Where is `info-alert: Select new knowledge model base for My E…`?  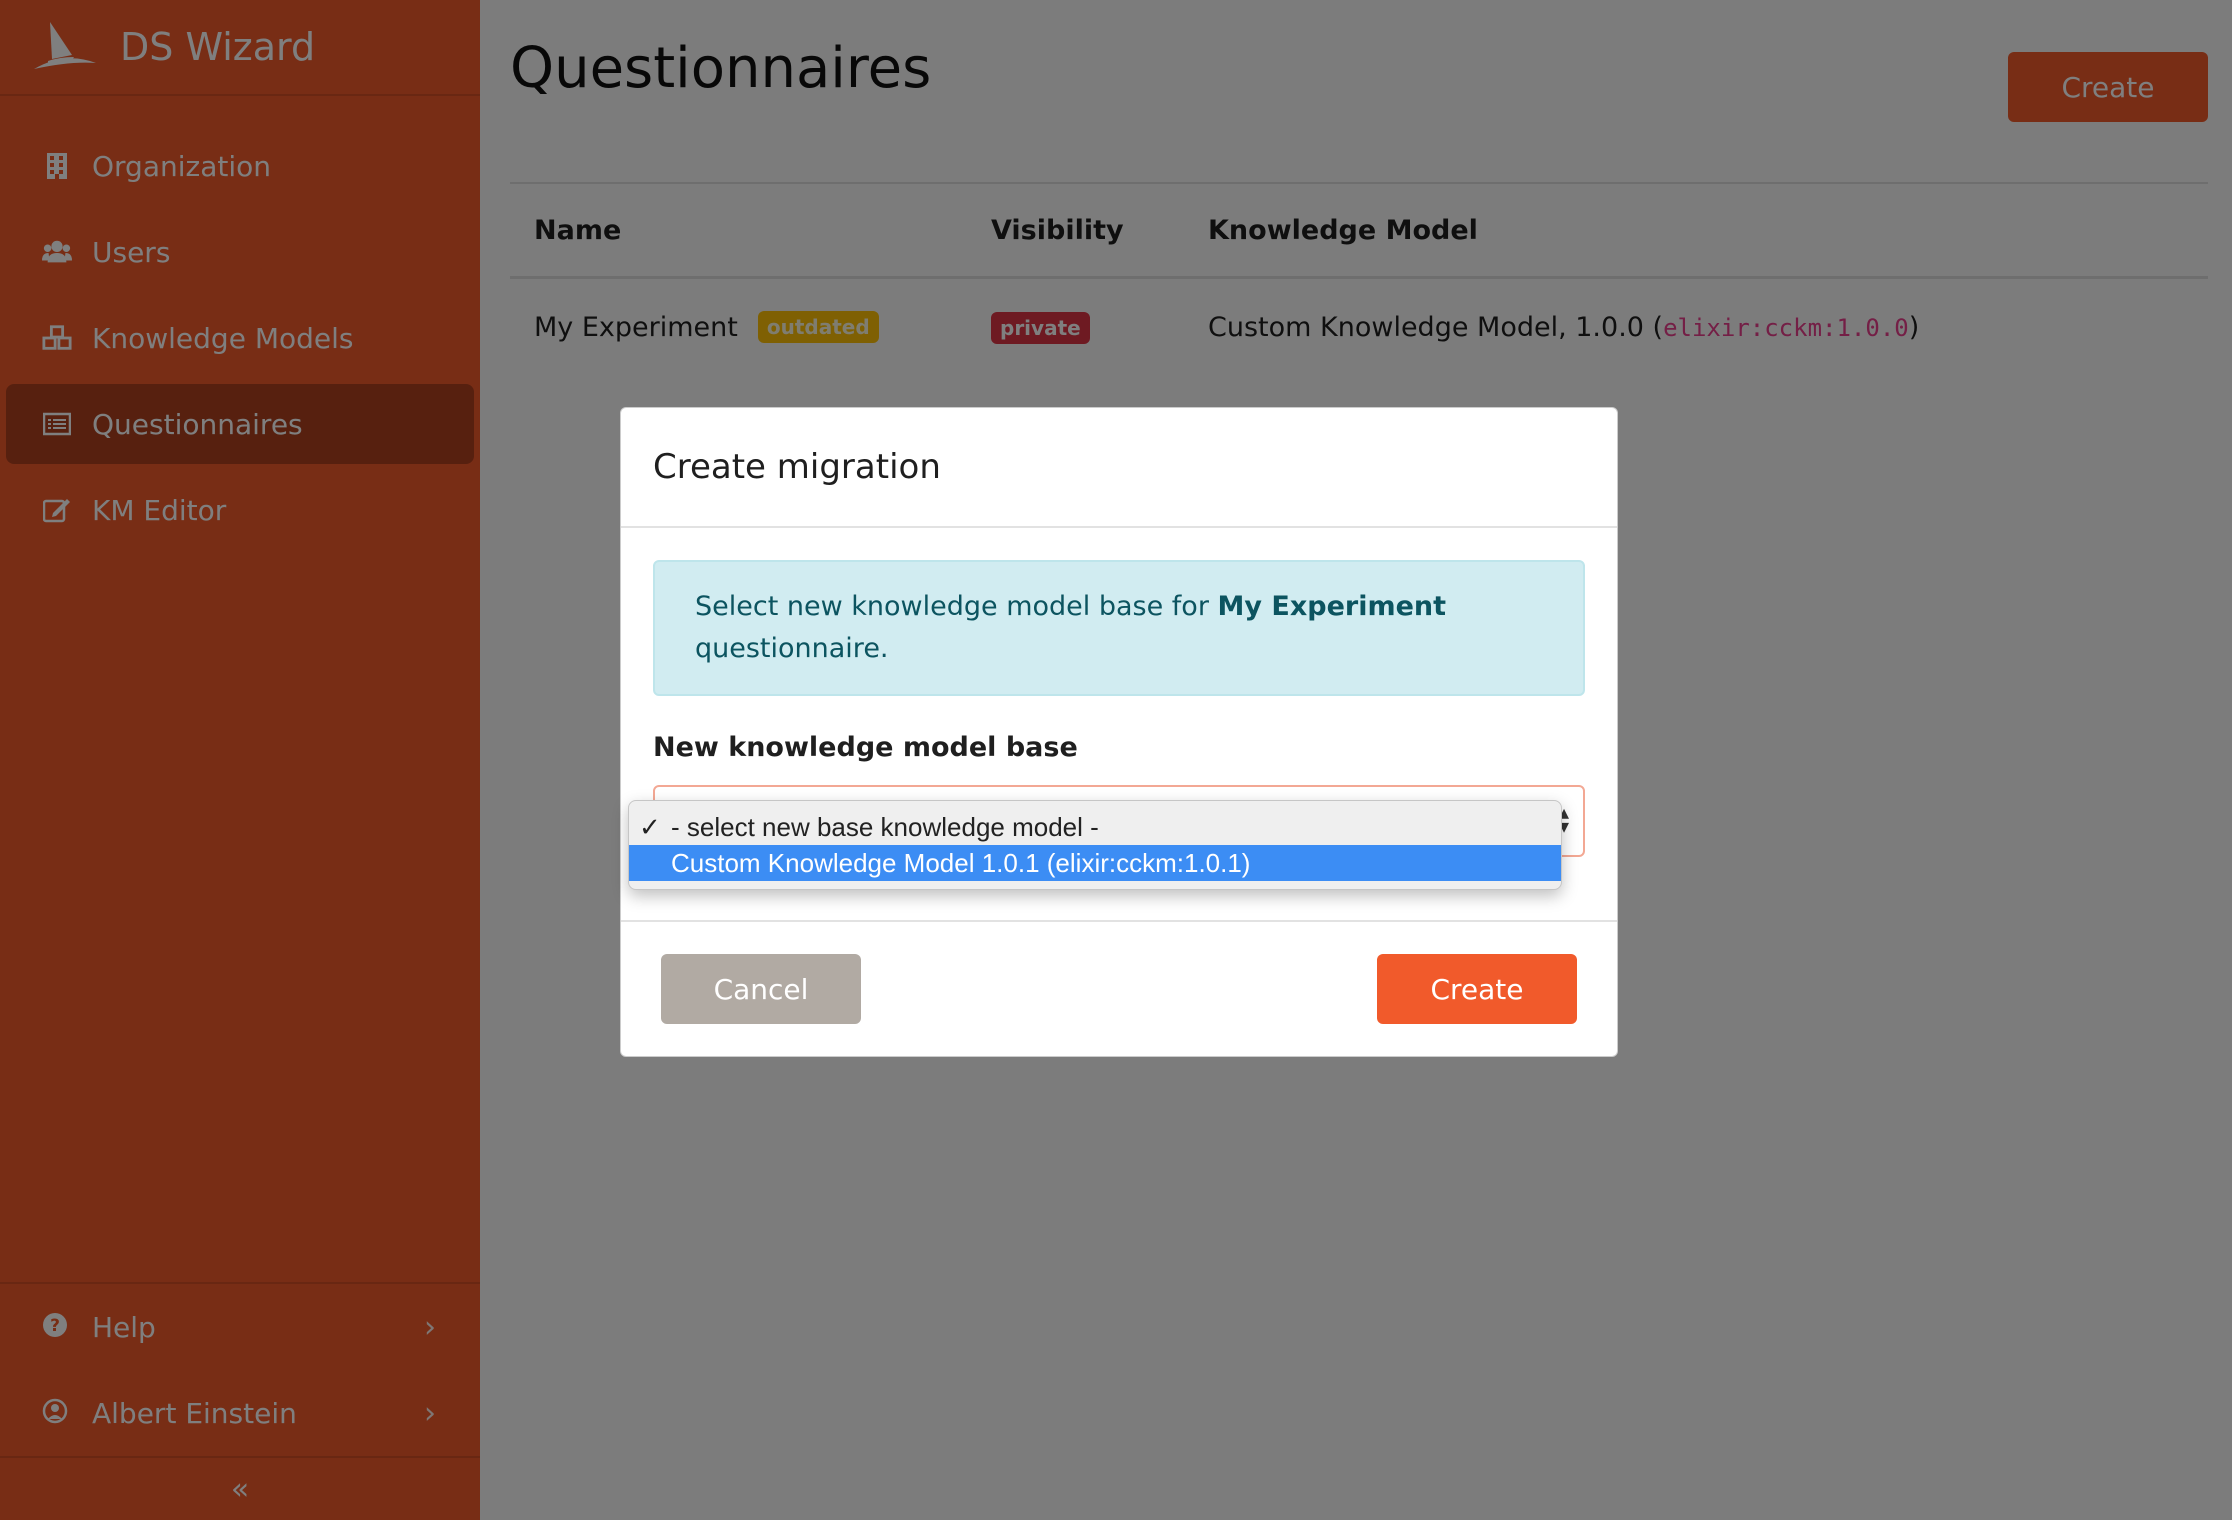 info-alert: Select new knowledge model base for My E… is located at coordinates (1119, 628).